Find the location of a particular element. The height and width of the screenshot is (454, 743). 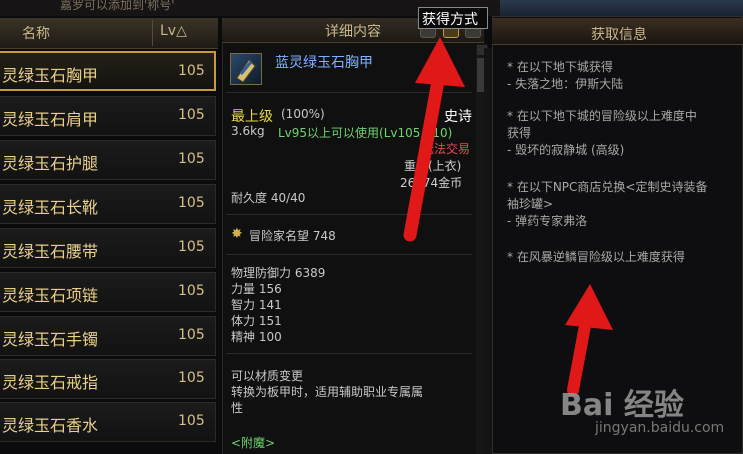

enchant-label: <附魔> is located at coordinates (253, 443).